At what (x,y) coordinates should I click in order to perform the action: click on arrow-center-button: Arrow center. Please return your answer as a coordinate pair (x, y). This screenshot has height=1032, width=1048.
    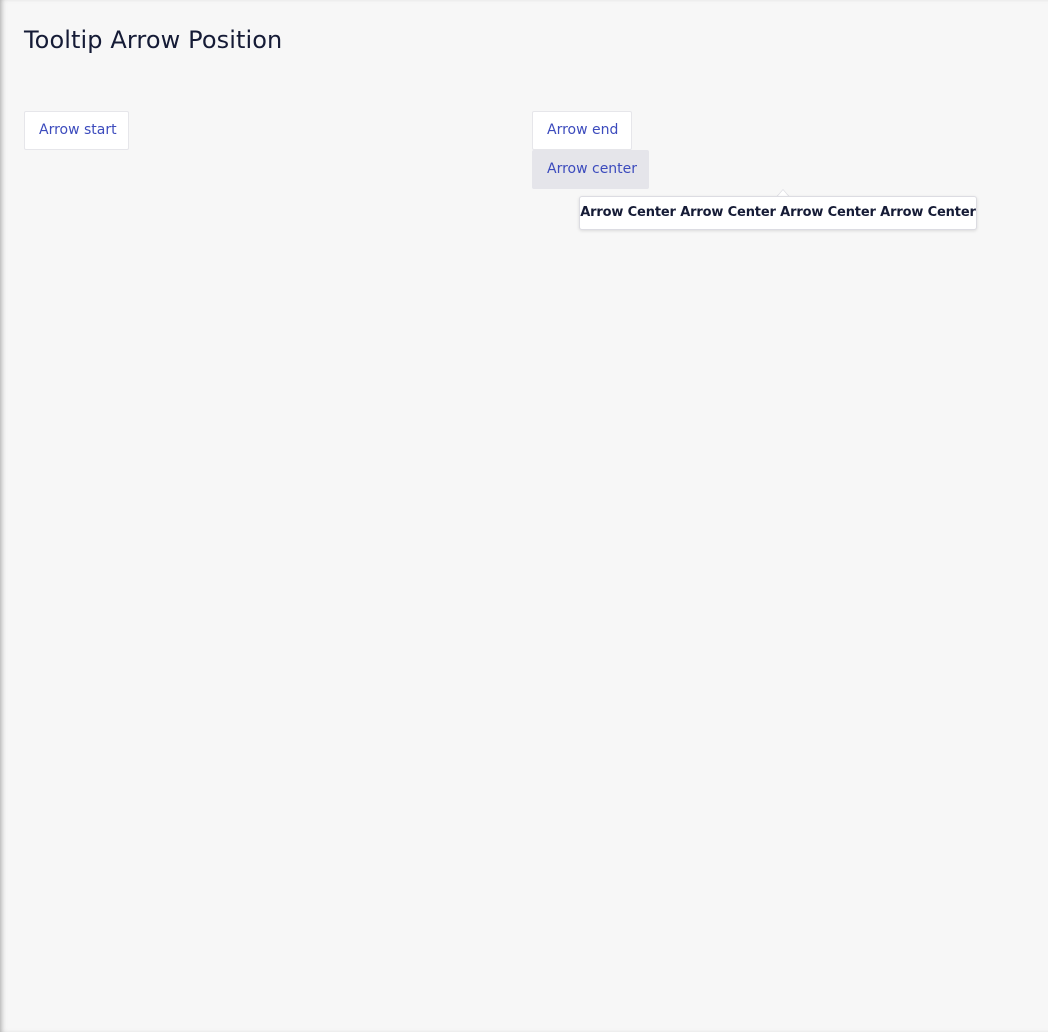
    Looking at the image, I should click on (590, 169).